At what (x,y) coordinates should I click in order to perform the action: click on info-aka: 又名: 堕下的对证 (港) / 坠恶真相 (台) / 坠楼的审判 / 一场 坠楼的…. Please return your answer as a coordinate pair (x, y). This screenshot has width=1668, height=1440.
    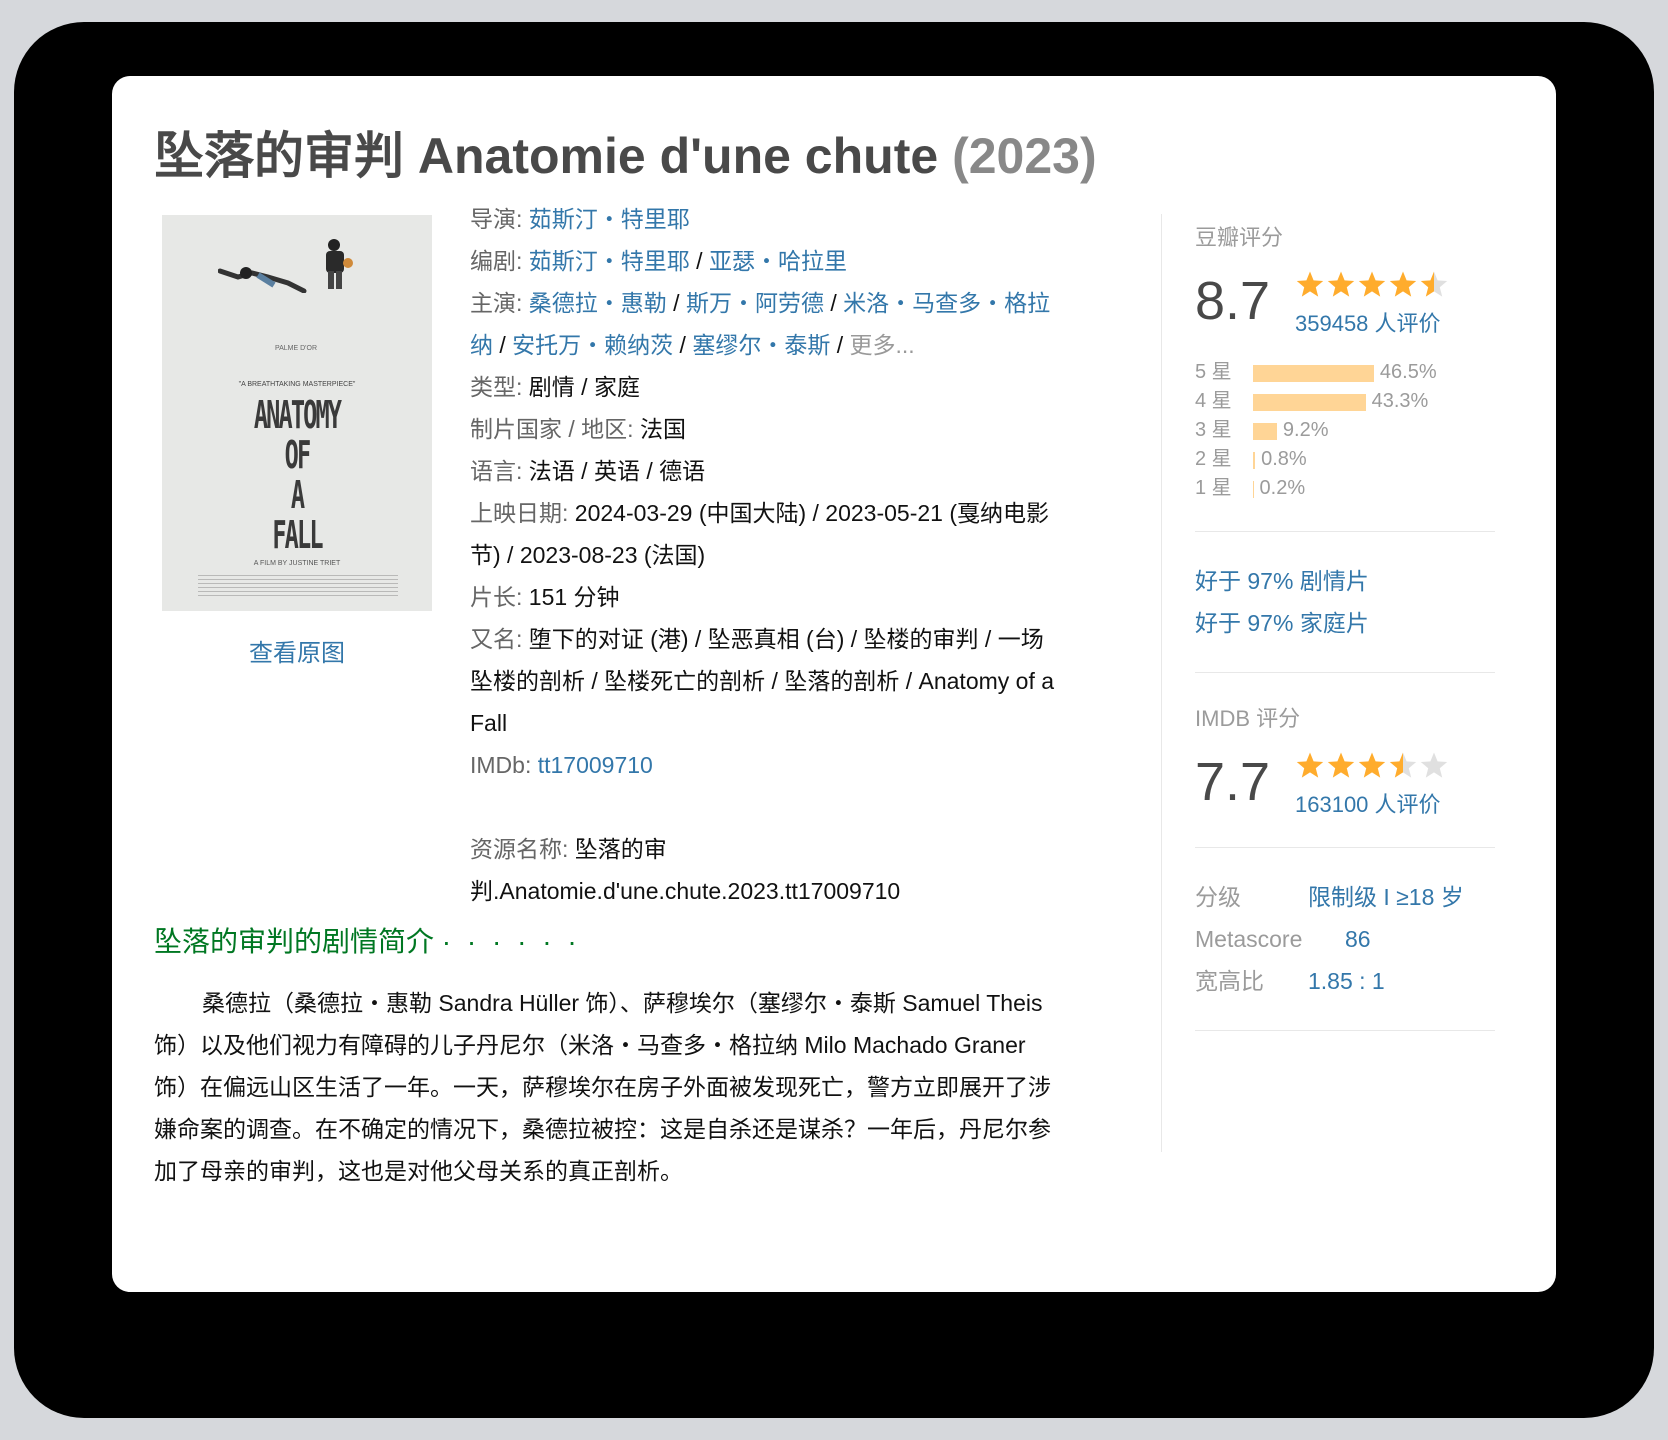
    Looking at the image, I should click on (762, 681).